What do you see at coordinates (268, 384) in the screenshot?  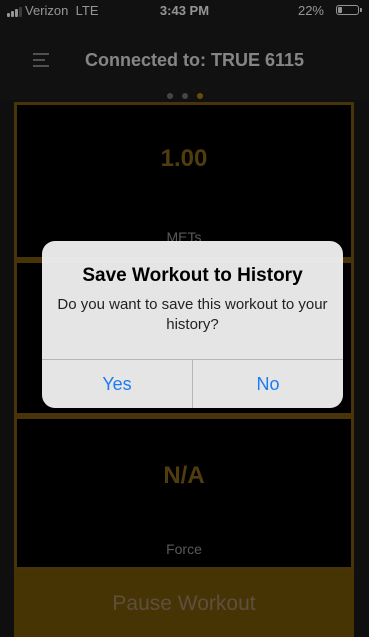 I see `no-button: No` at bounding box center [268, 384].